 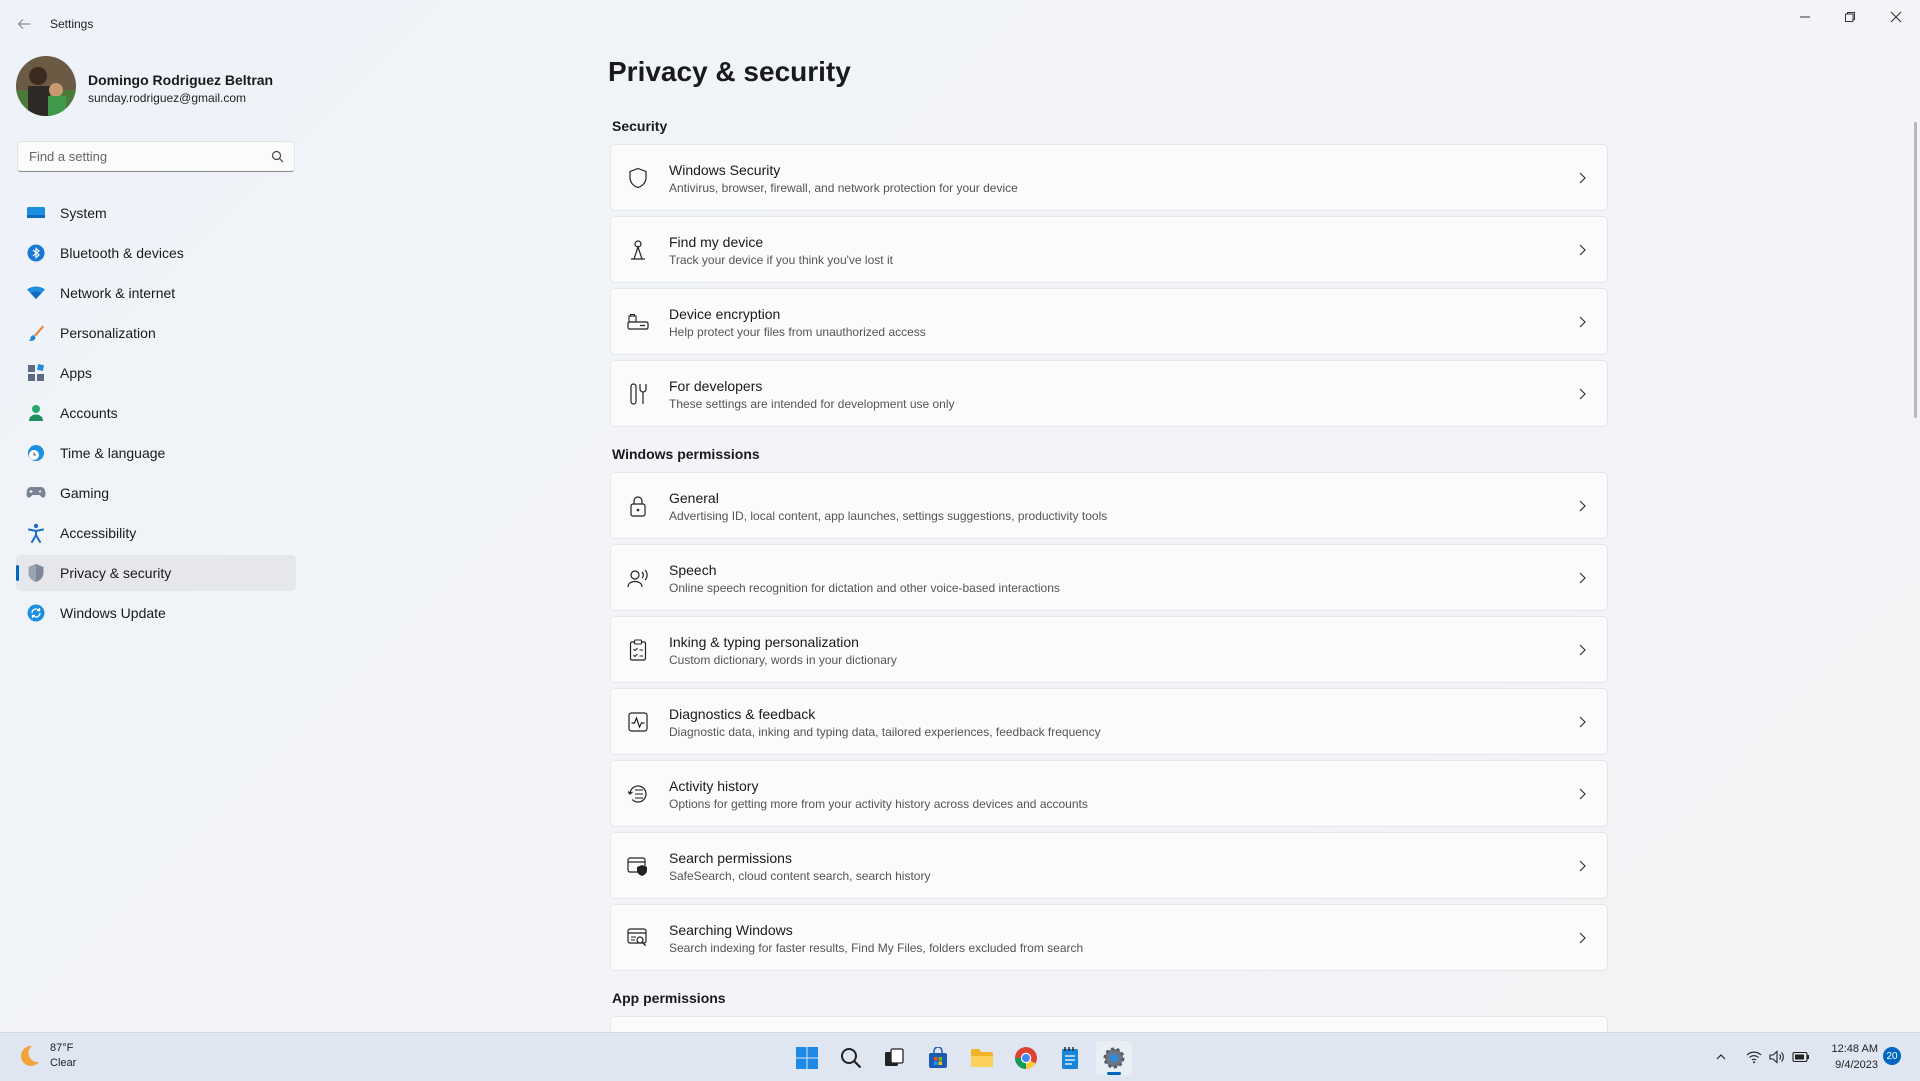 I want to click on task-view-button, so click(x=894, y=1058).